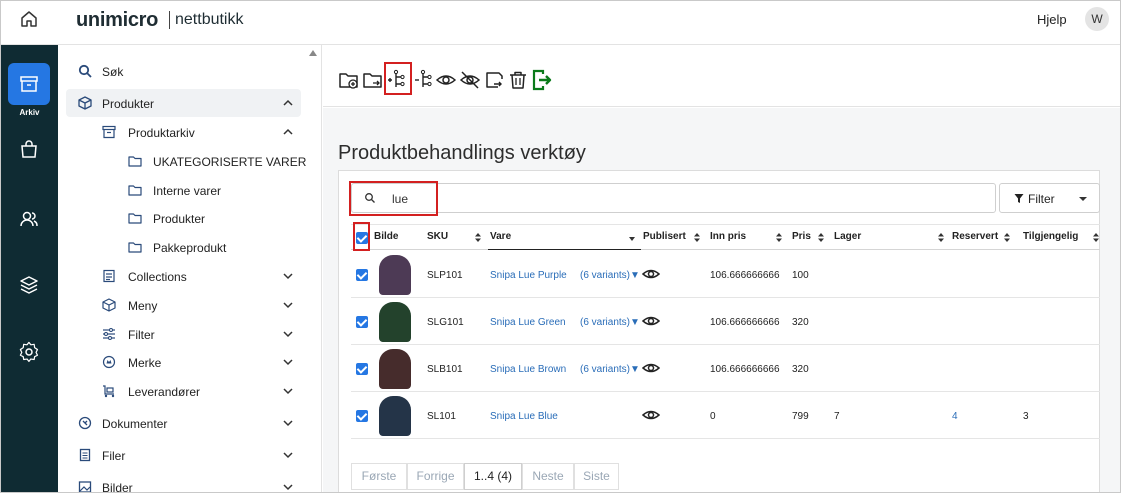 This screenshot has width=1121, height=493. I want to click on highlight-select-all, so click(361, 236).